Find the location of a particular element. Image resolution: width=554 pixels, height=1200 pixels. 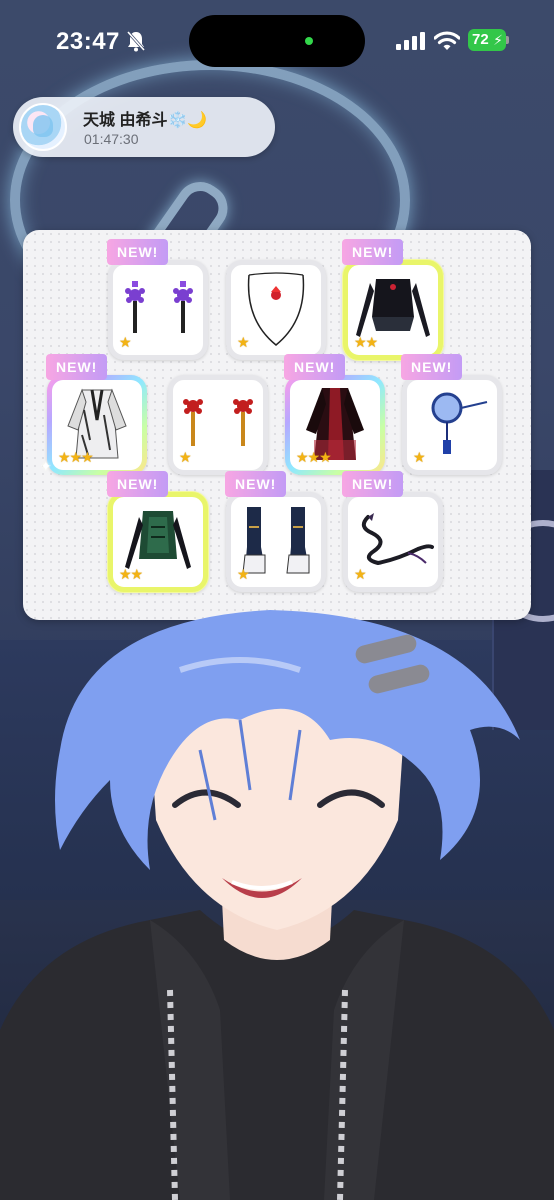

battery-percent: 72 is located at coordinates (480, 39).